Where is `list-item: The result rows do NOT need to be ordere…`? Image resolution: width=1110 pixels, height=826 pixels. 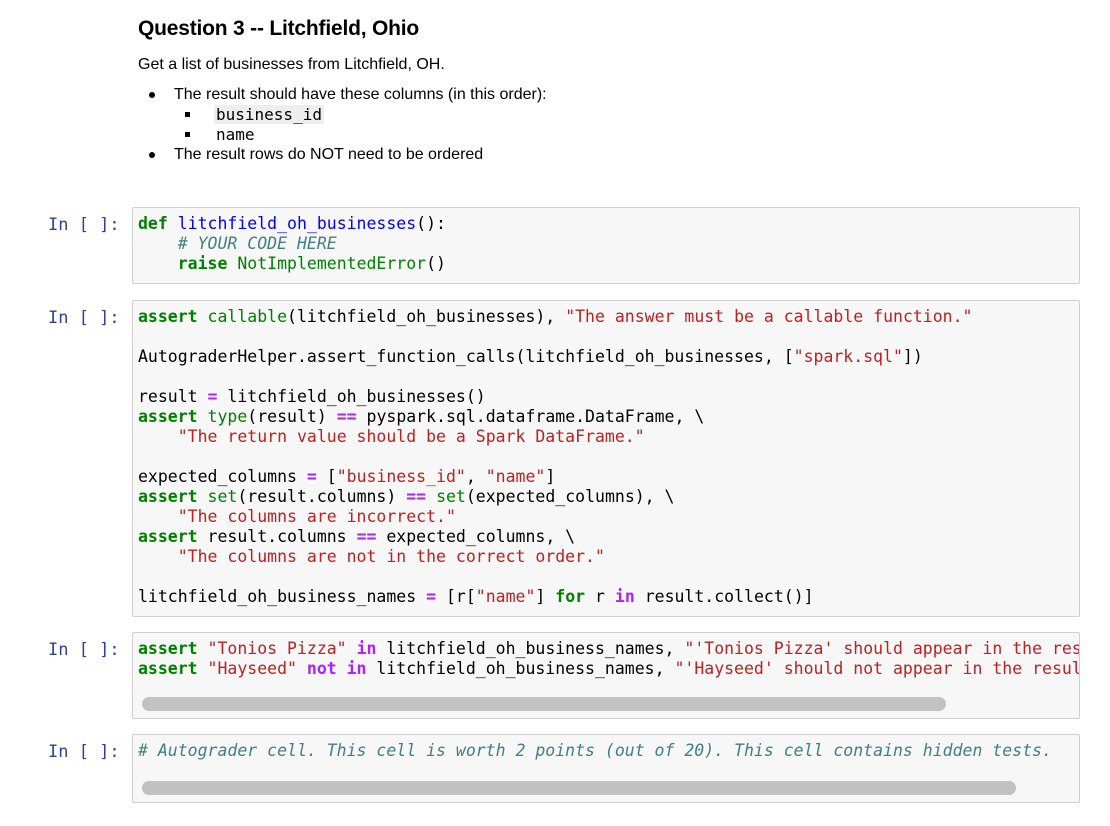
list-item: The result rows do NOT need to be ordere… is located at coordinates (608, 155).